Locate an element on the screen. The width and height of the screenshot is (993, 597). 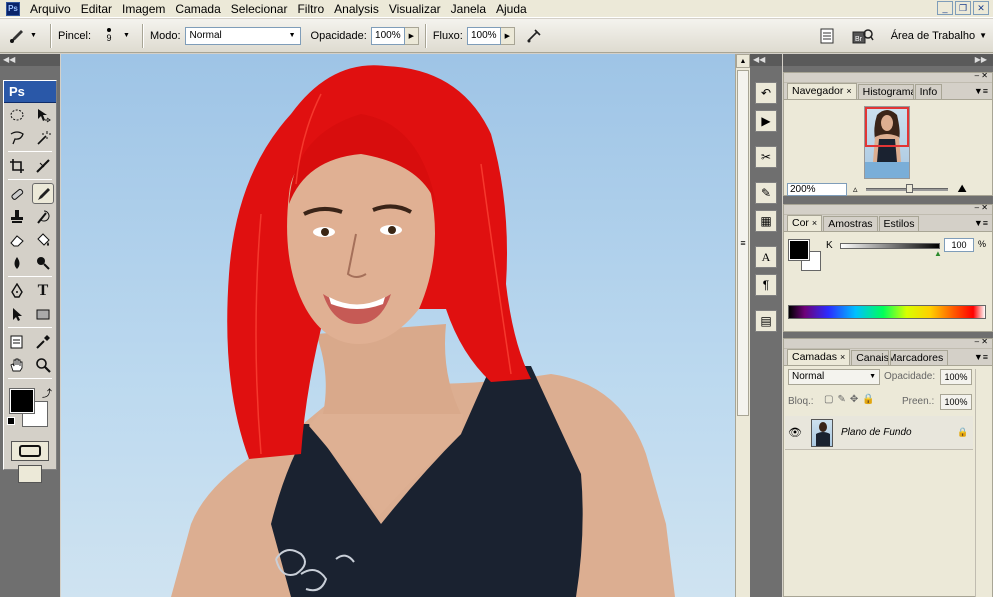
opacity-input: 100% is located at coordinates (387, 35).